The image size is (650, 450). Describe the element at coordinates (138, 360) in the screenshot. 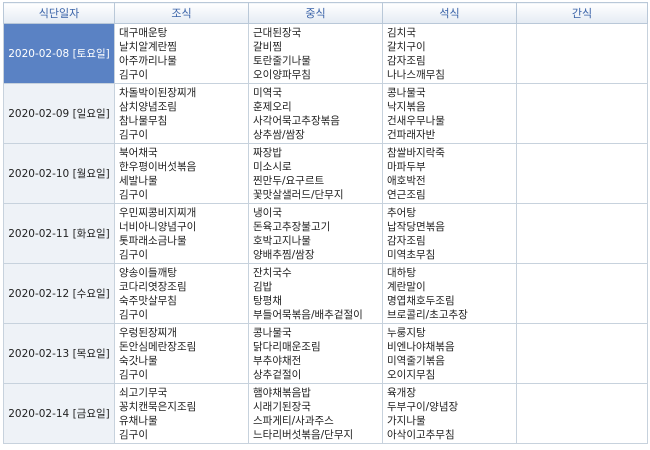

I see `breakfast-item: 숙갓나물` at that location.